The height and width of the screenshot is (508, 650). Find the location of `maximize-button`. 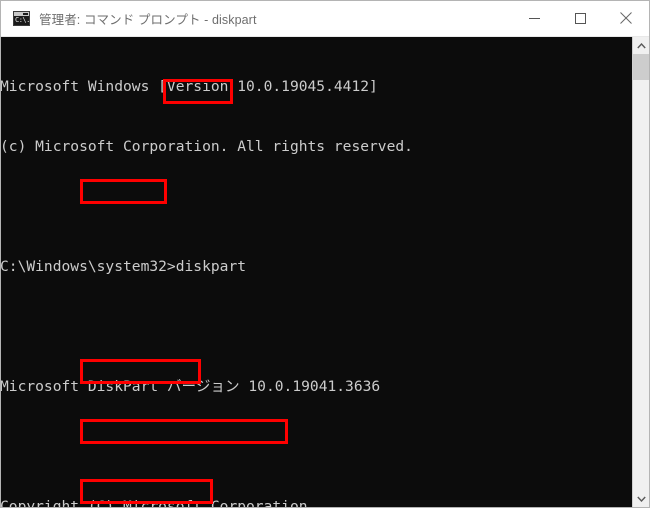

maximize-button is located at coordinates (580, 18).